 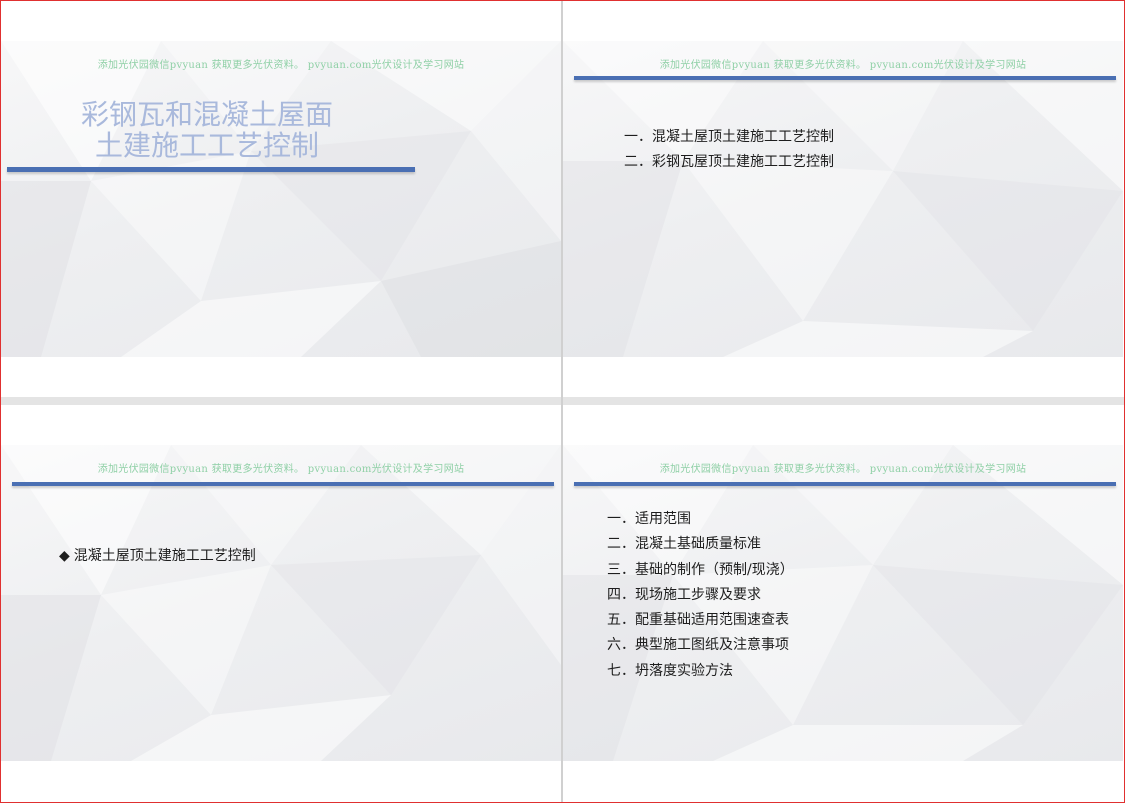 I want to click on slide-column-divider, so click(x=562, y=401).